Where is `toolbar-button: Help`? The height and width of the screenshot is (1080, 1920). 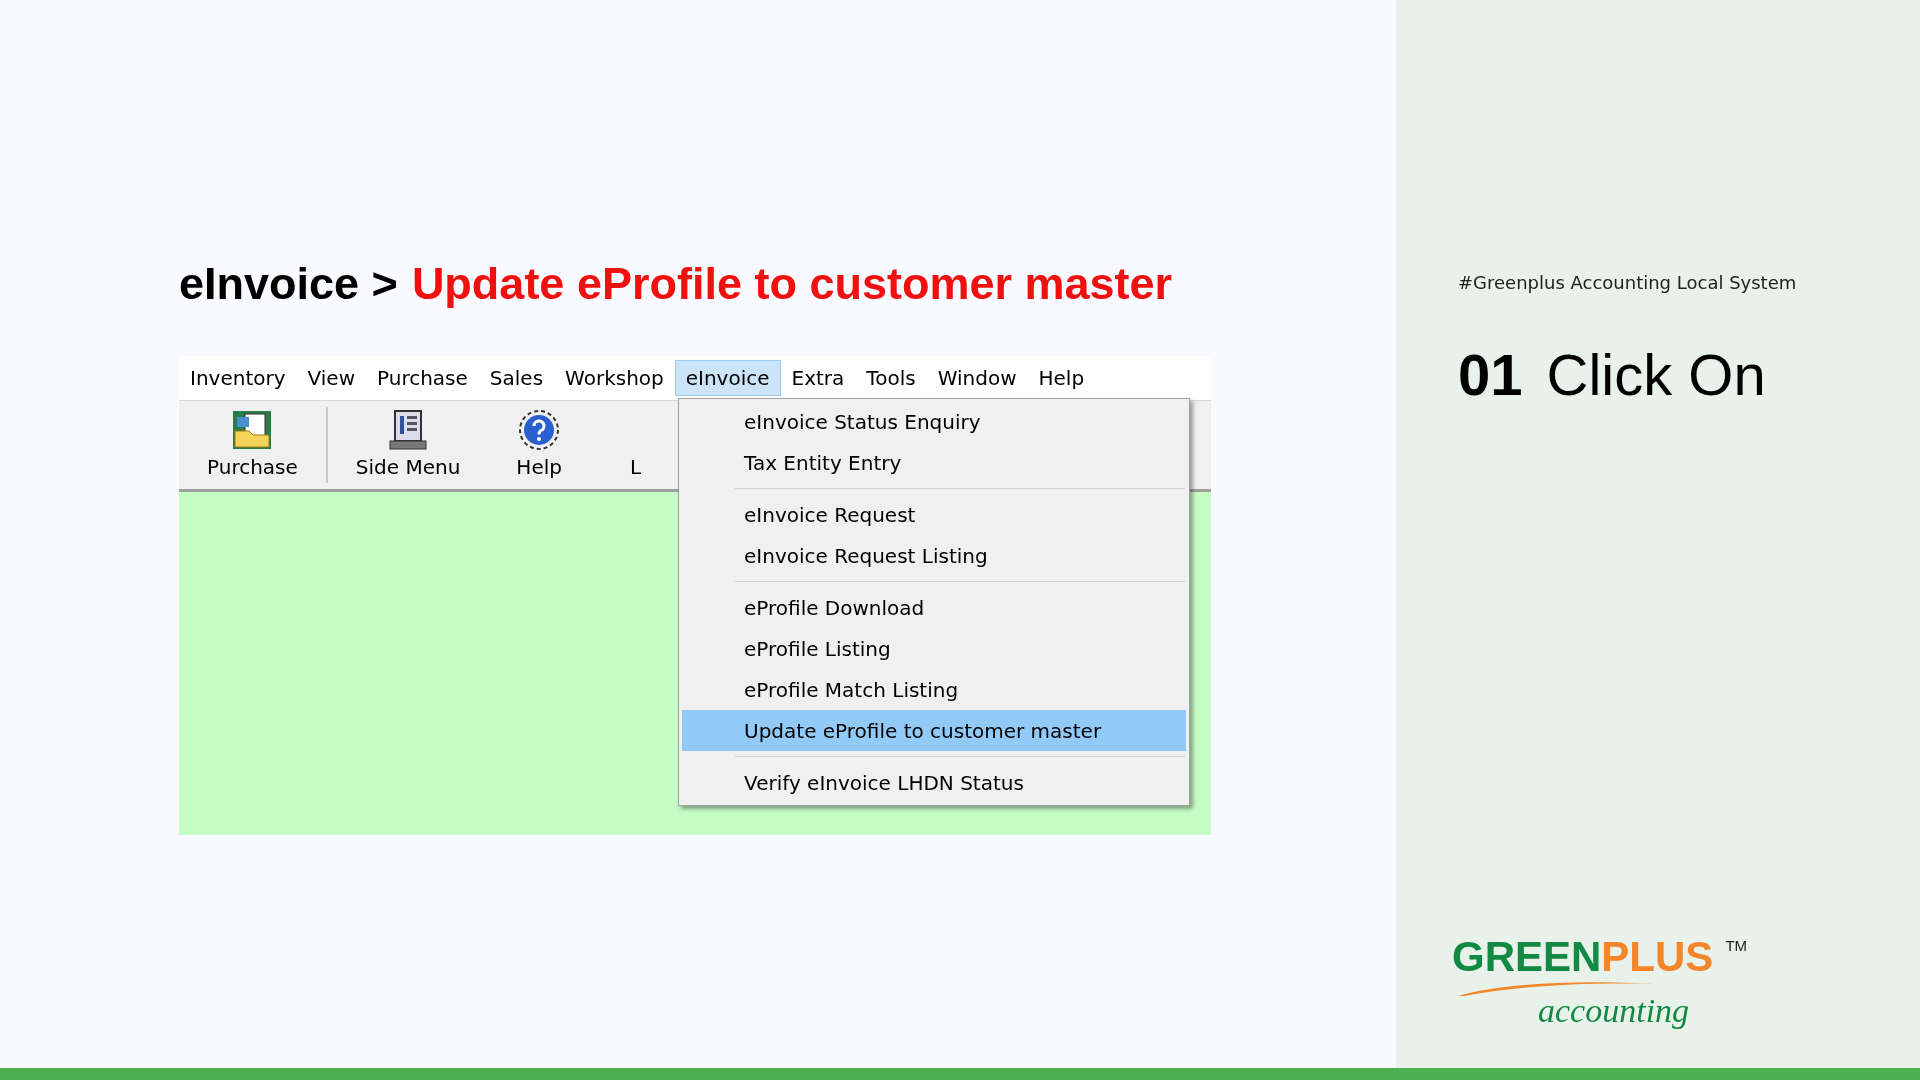
toolbar-button: Help is located at coordinates (539, 449).